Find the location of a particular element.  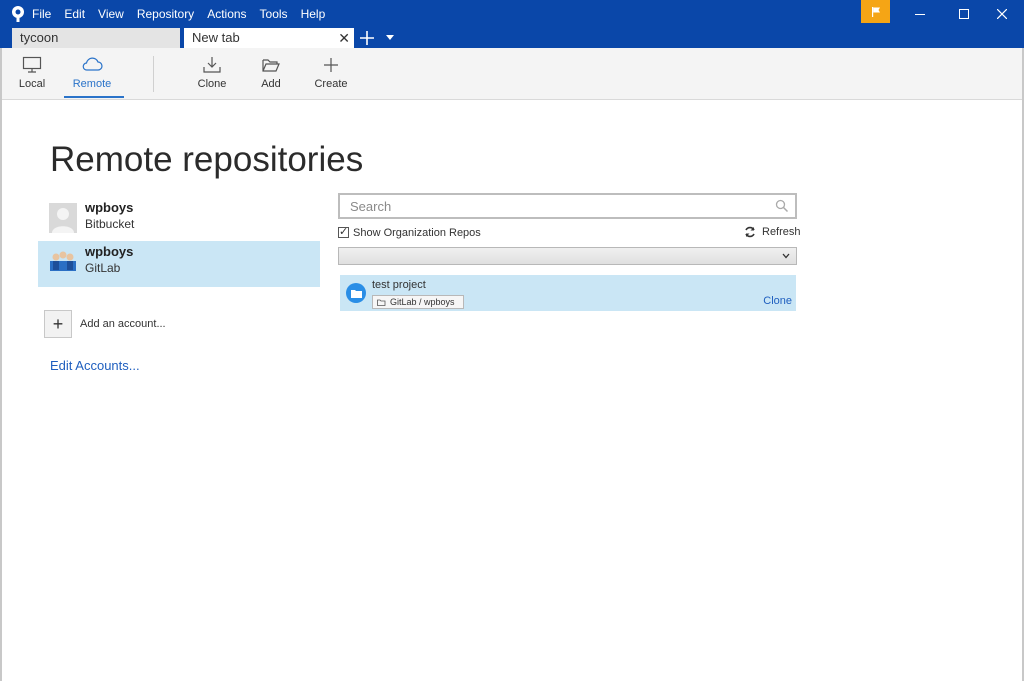

account-host: Bitbucket is located at coordinates (110, 224).